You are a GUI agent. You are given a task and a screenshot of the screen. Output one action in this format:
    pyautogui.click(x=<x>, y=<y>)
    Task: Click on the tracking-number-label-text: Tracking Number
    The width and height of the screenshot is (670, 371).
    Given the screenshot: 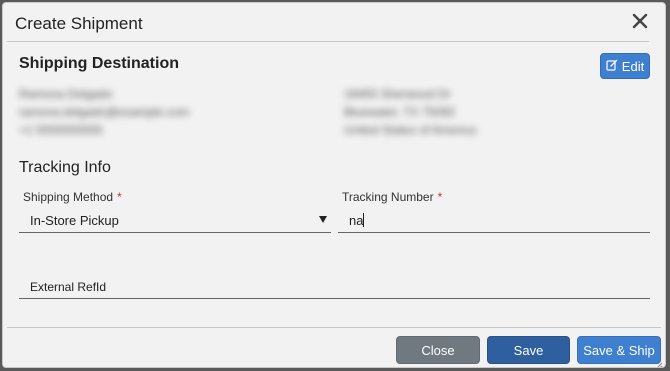 What is the action you would take?
    pyautogui.click(x=388, y=197)
    